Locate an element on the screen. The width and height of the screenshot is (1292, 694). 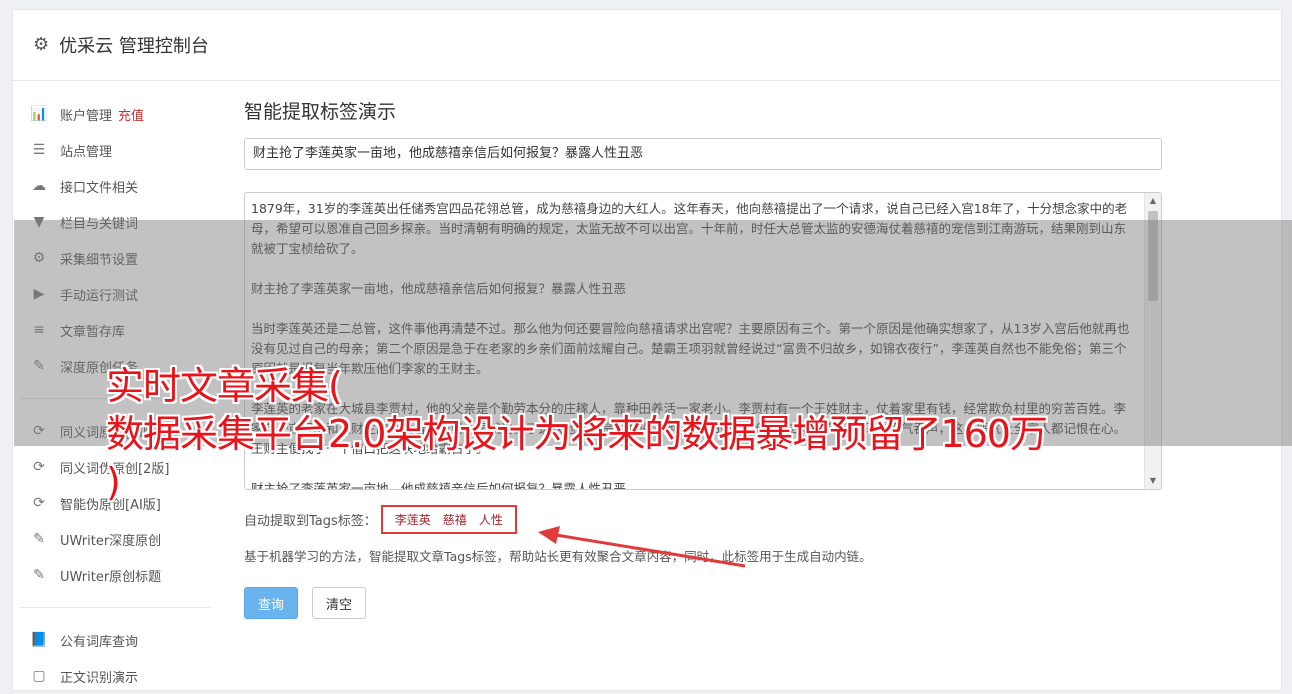
arrow-line is located at coordinates (647, 550).